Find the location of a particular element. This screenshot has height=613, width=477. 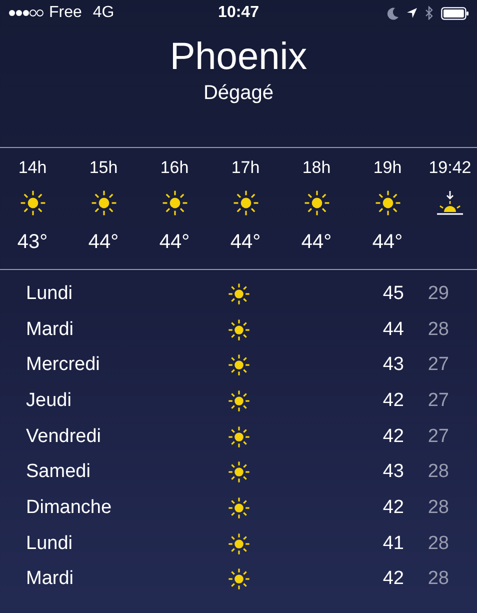

hour-label: 19h is located at coordinates (387, 168).